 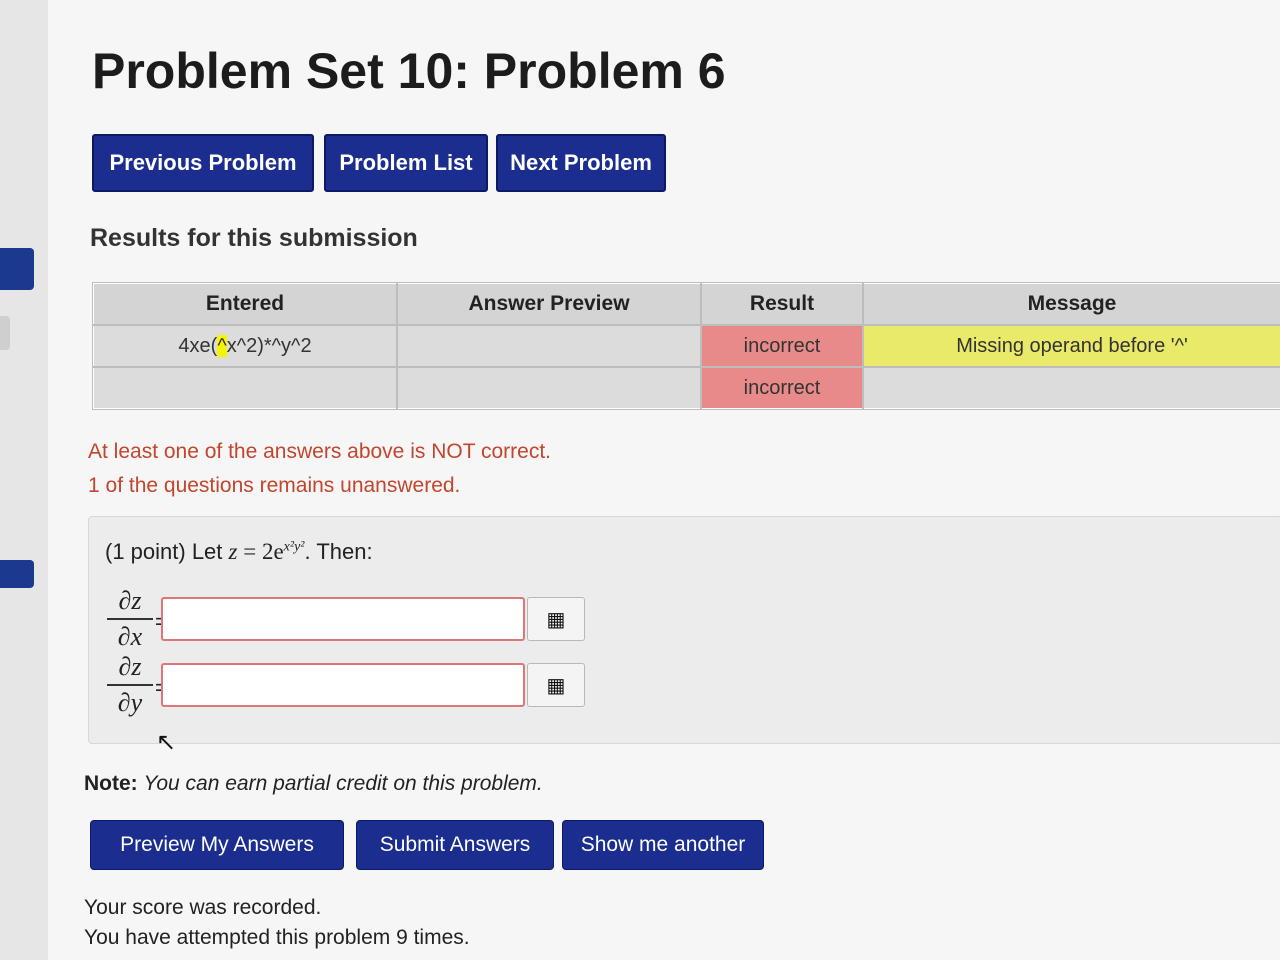 What do you see at coordinates (1071, 304) in the screenshot?
I see `column-header-message: Message` at bounding box center [1071, 304].